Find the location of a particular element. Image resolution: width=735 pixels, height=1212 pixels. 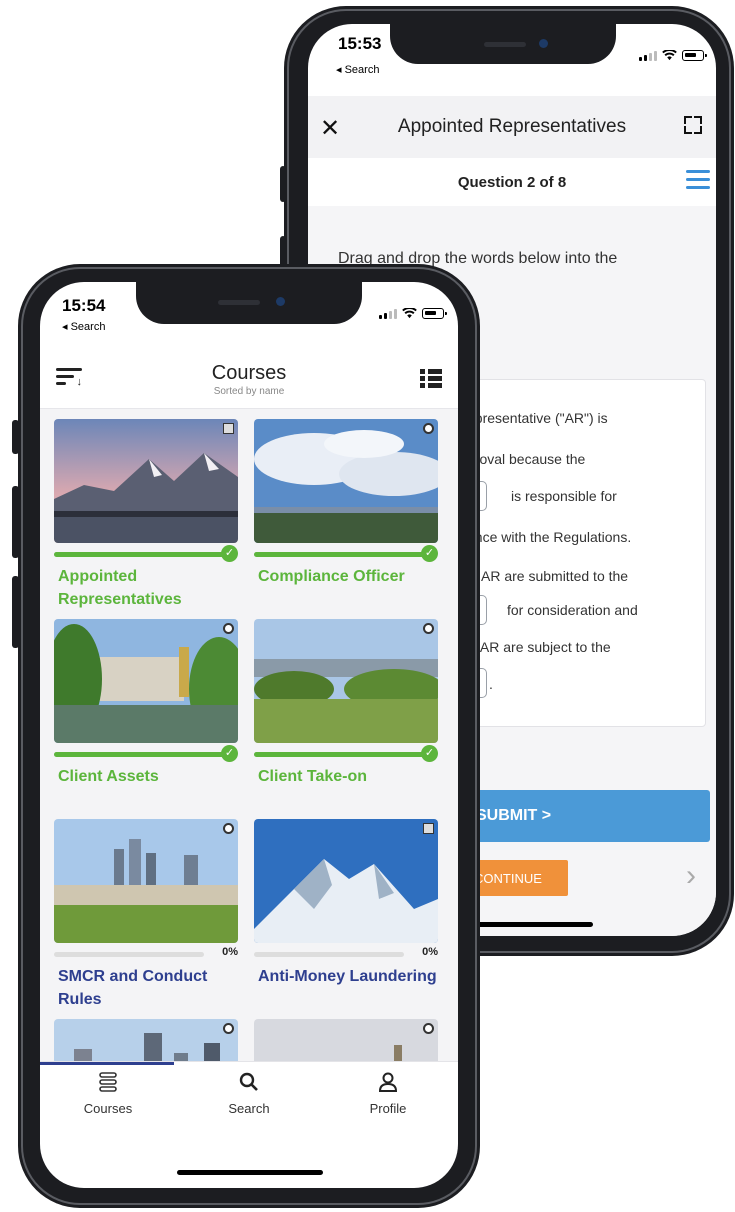

passage-line: proval because the is located at coordinates (526, 459).